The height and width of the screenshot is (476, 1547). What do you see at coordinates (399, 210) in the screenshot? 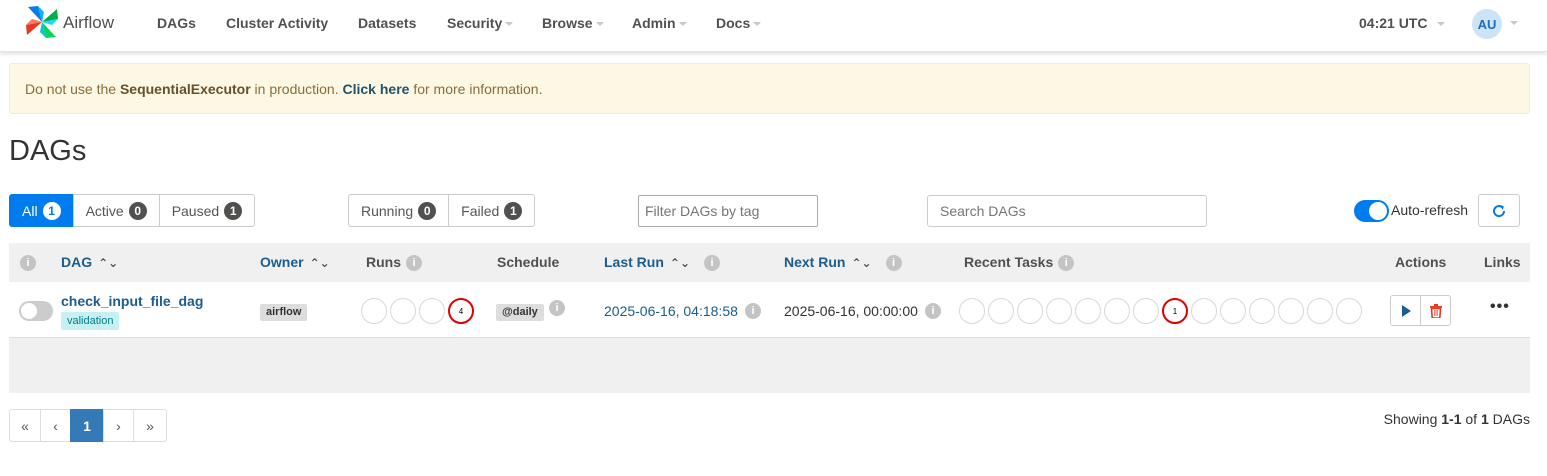
I see `filter-running-button: Running 0` at bounding box center [399, 210].